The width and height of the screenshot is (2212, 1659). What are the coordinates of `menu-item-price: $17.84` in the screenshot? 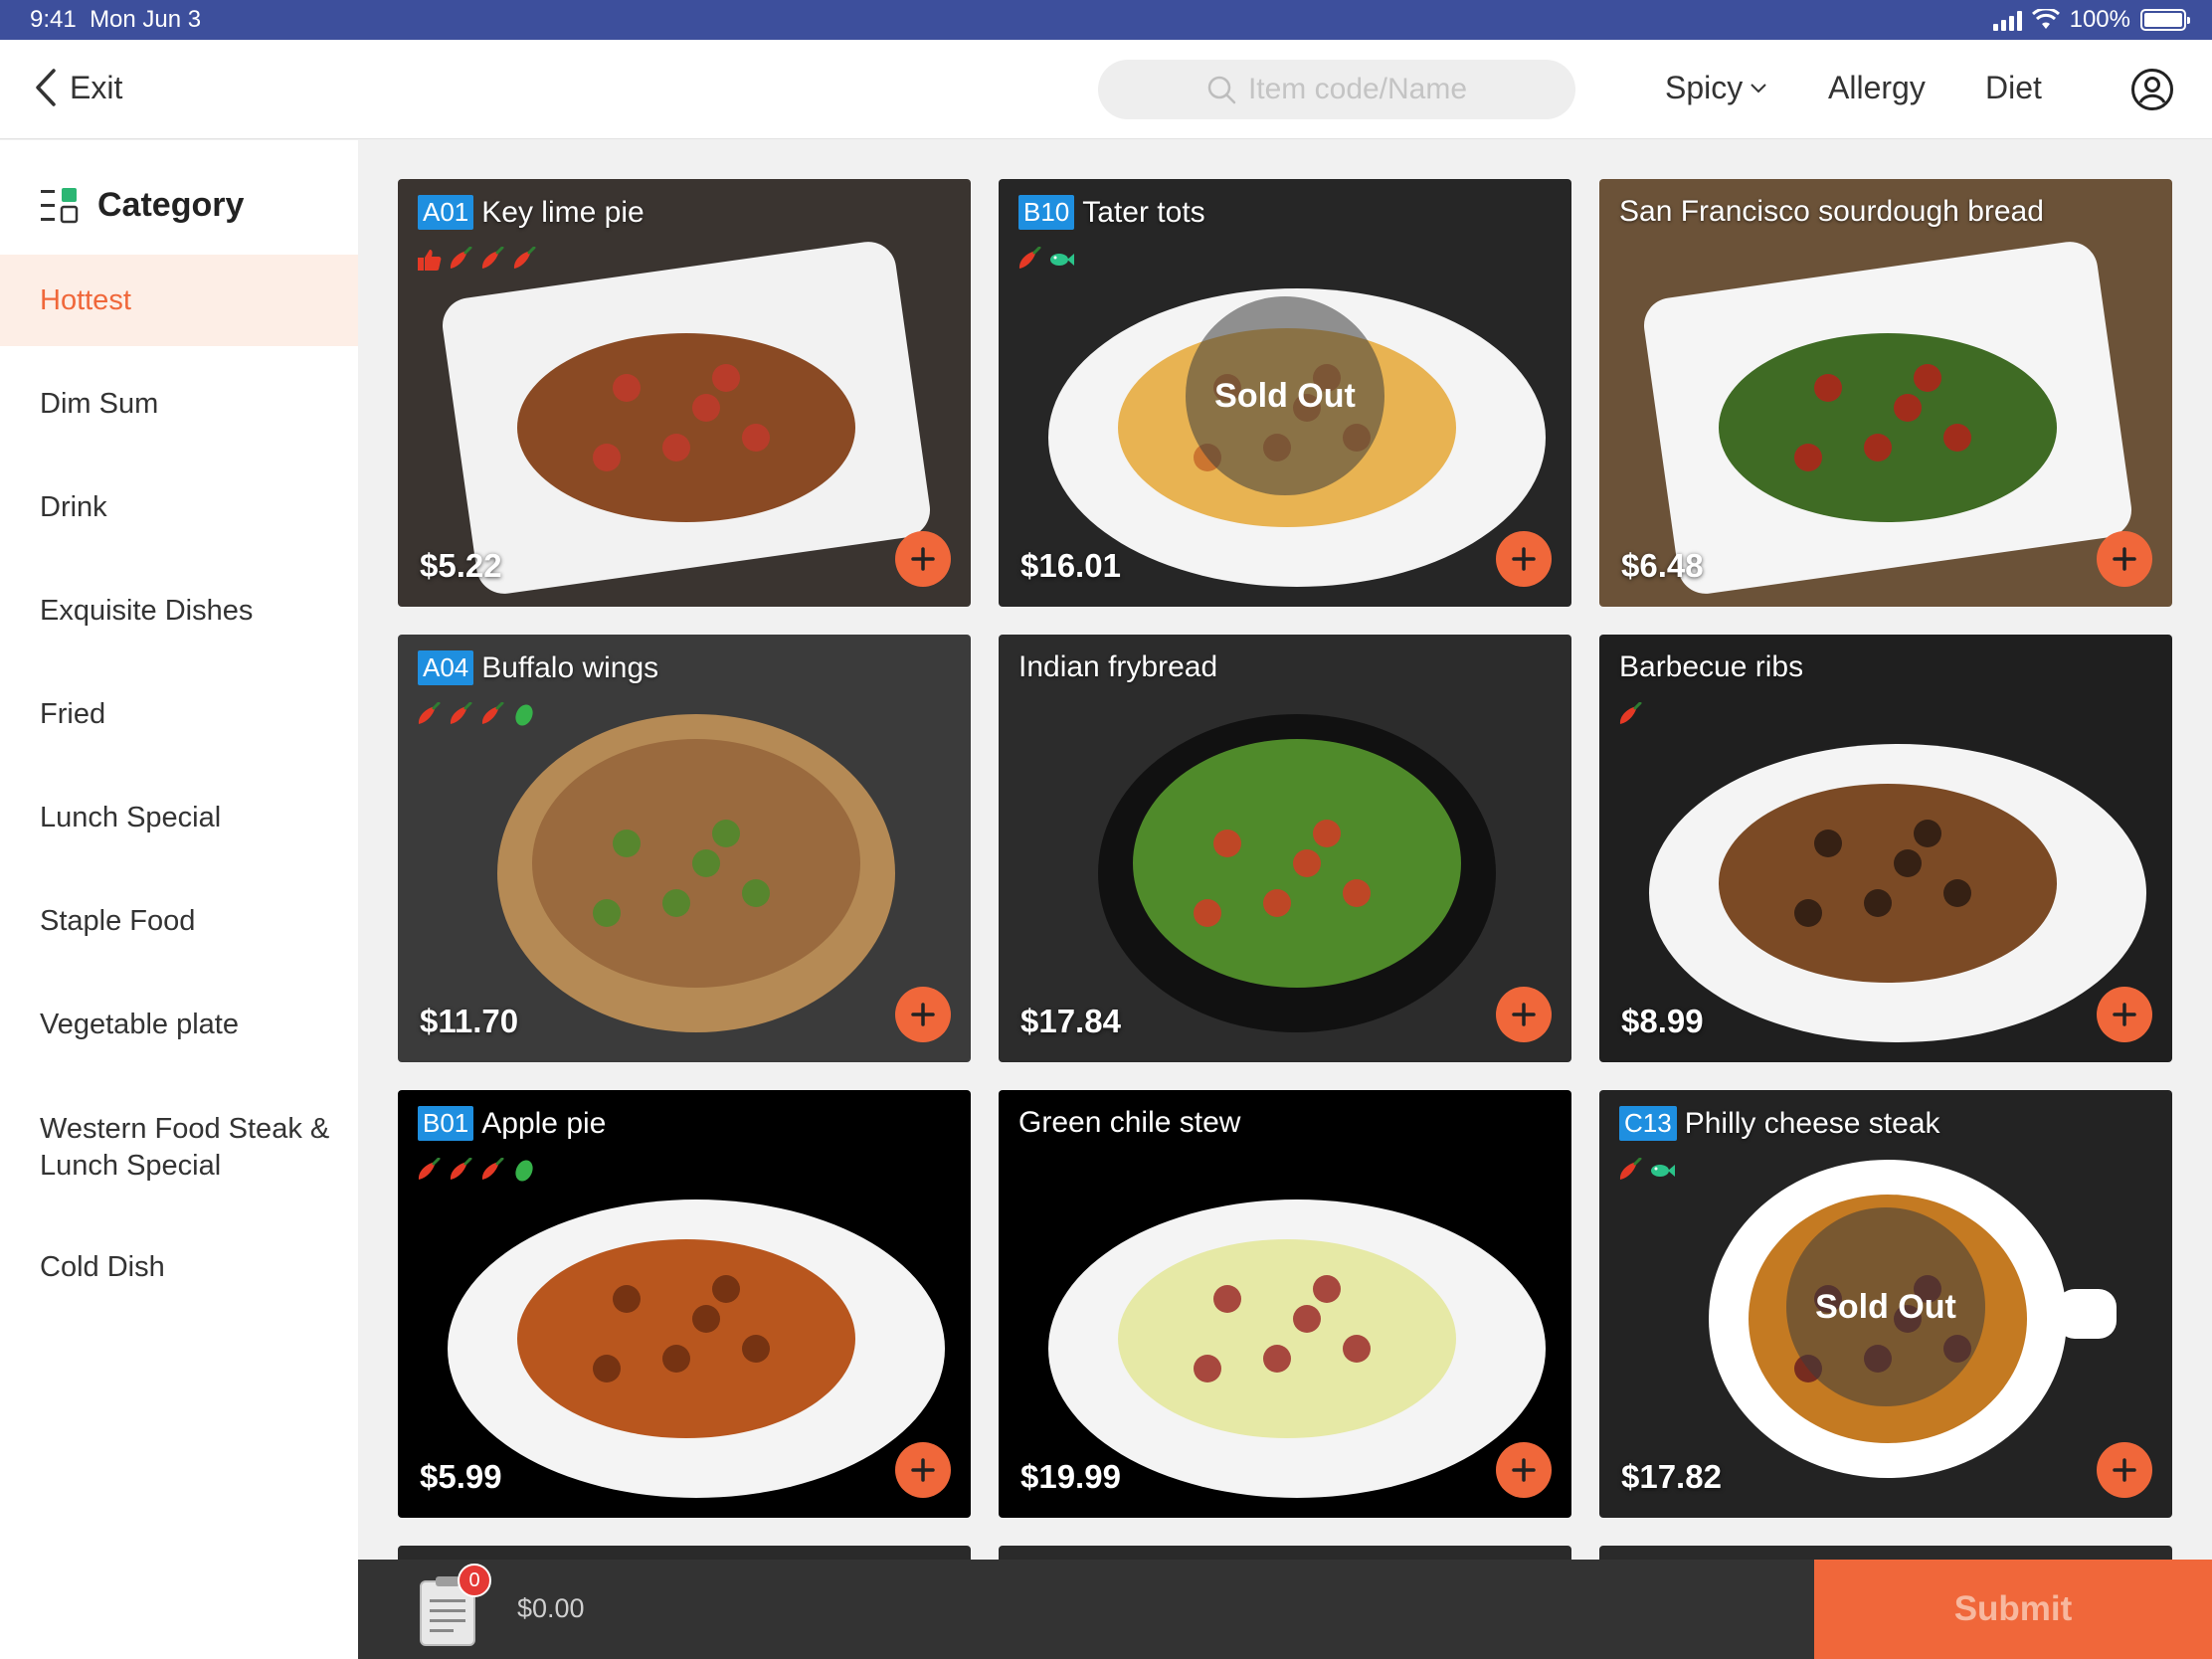 It's located at (1070, 1021).